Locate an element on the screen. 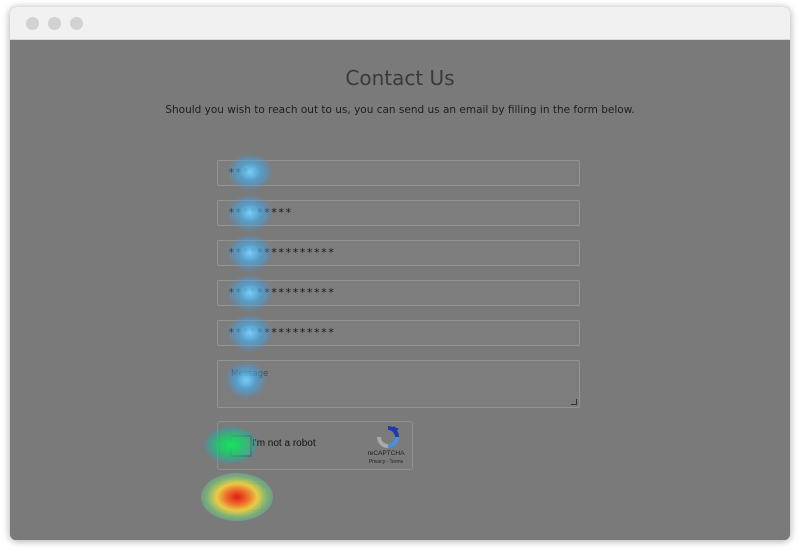 The width and height of the screenshot is (800, 555). email-confirm-field: *************** is located at coordinates (398, 293).